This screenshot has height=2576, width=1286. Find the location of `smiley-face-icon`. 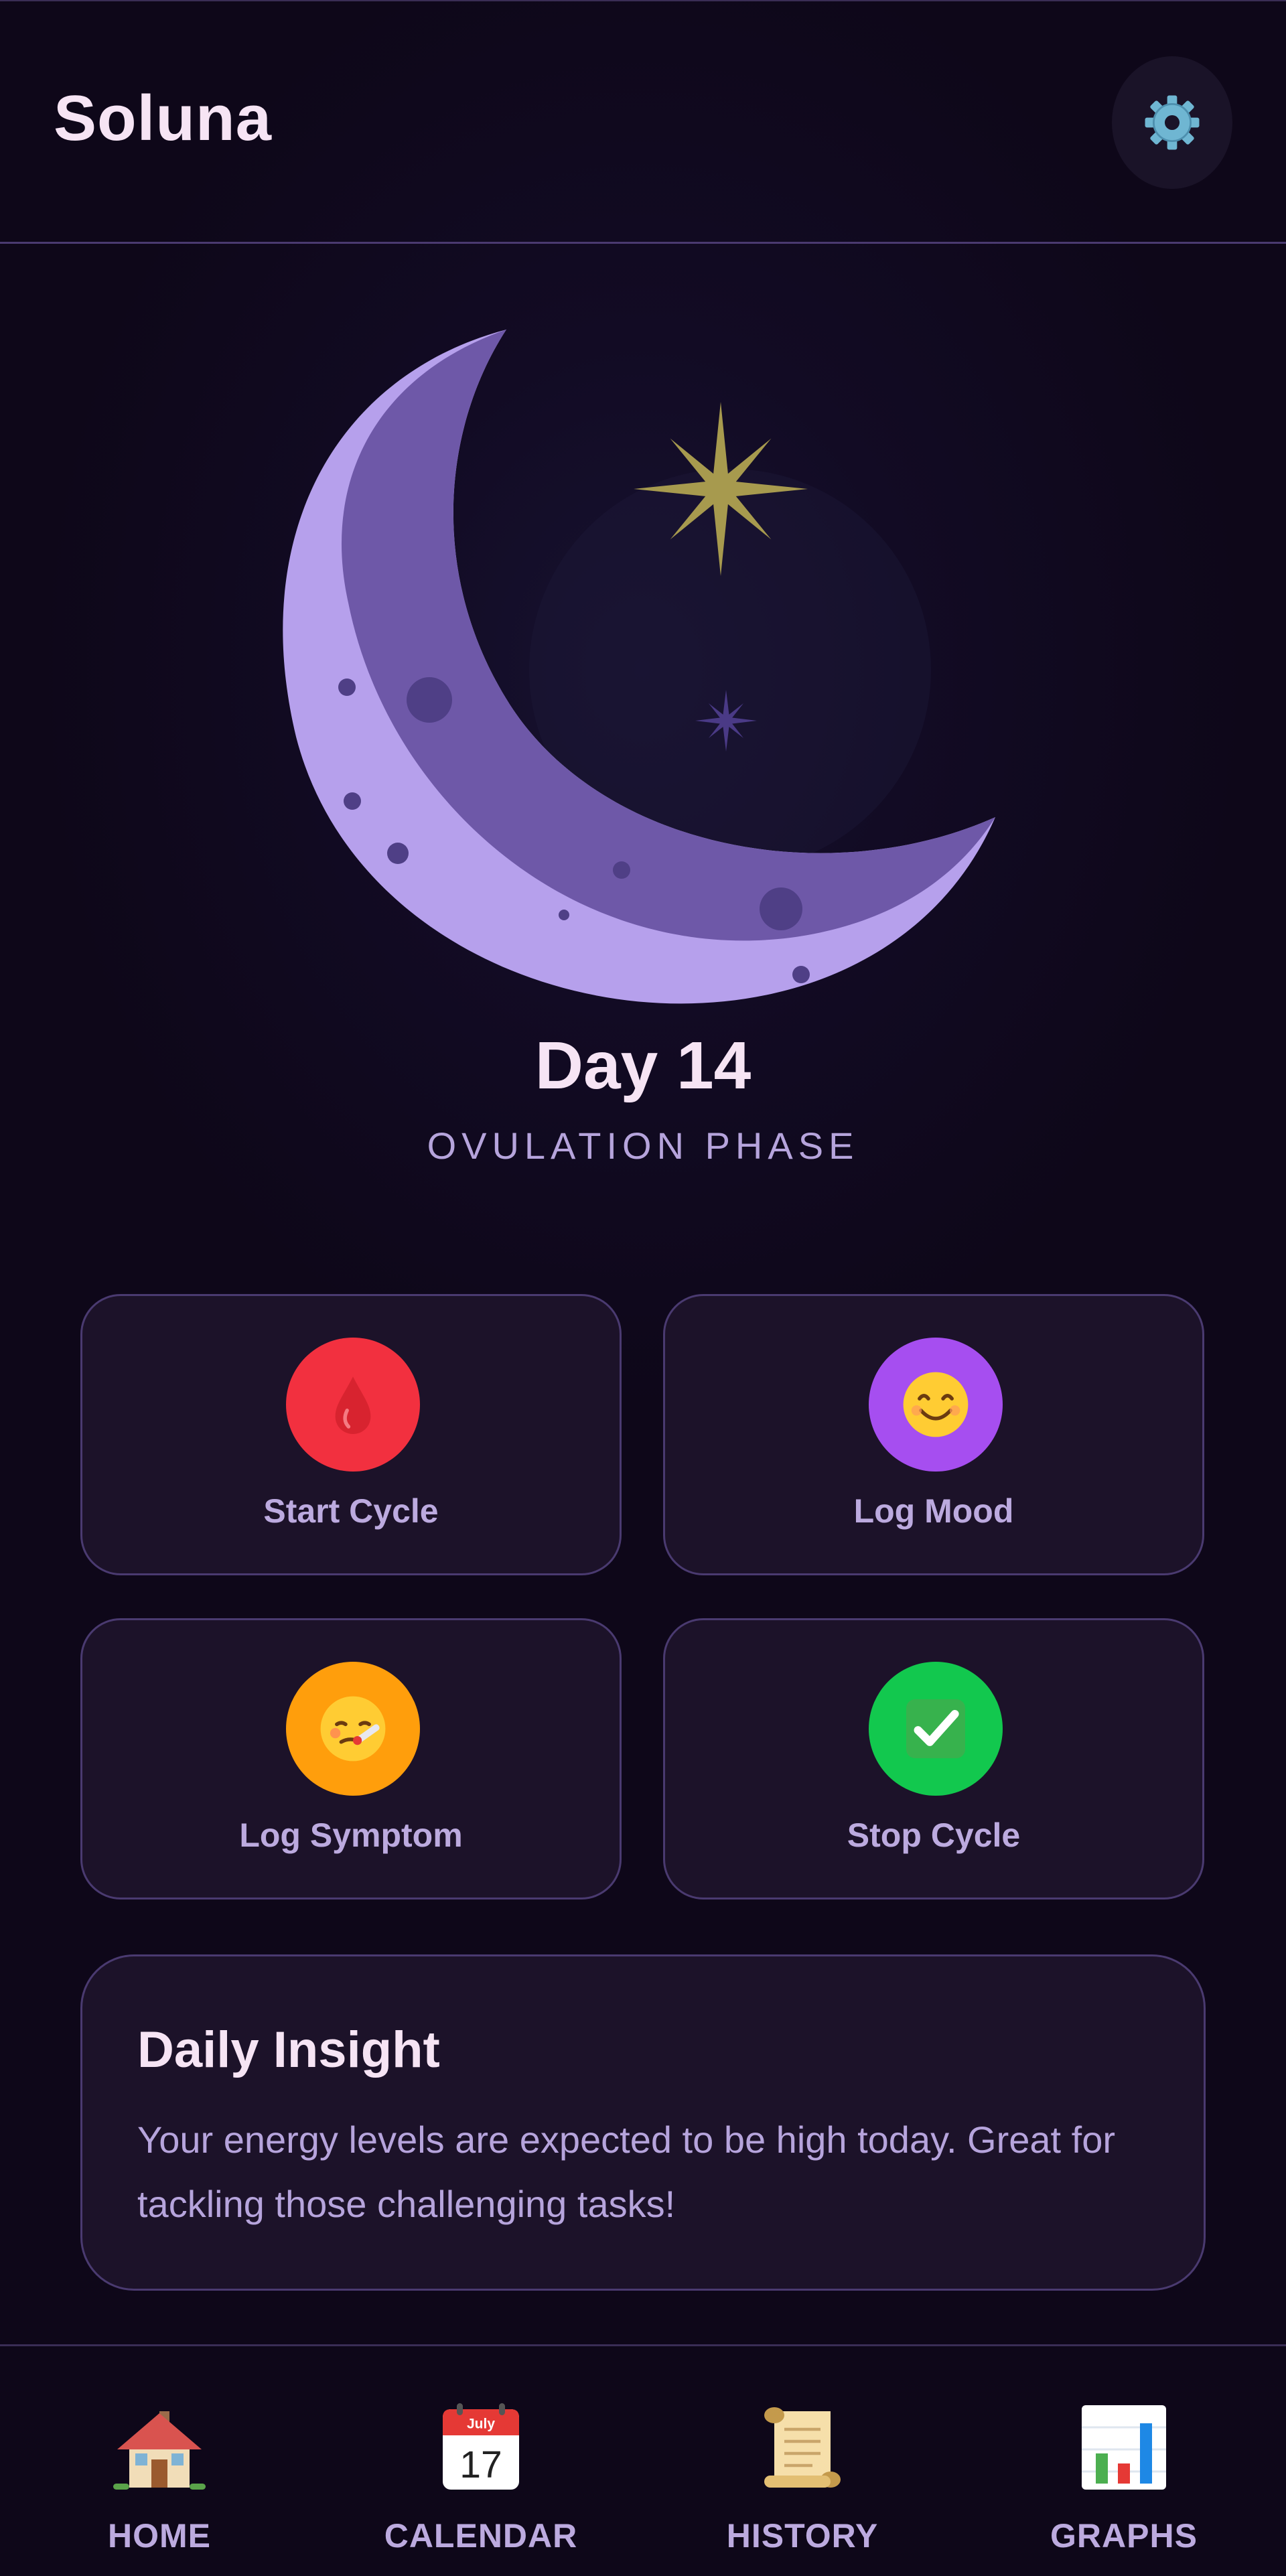

smiley-face-icon is located at coordinates (936, 1404).